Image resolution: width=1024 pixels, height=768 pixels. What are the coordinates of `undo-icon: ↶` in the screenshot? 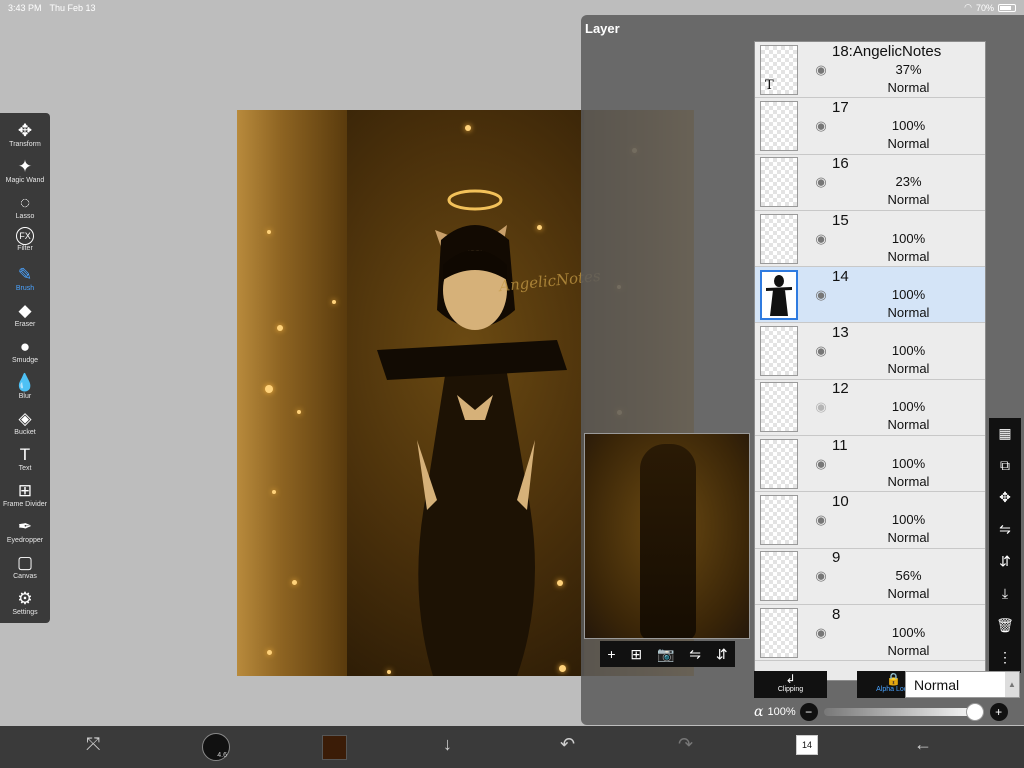 It's located at (567, 744).